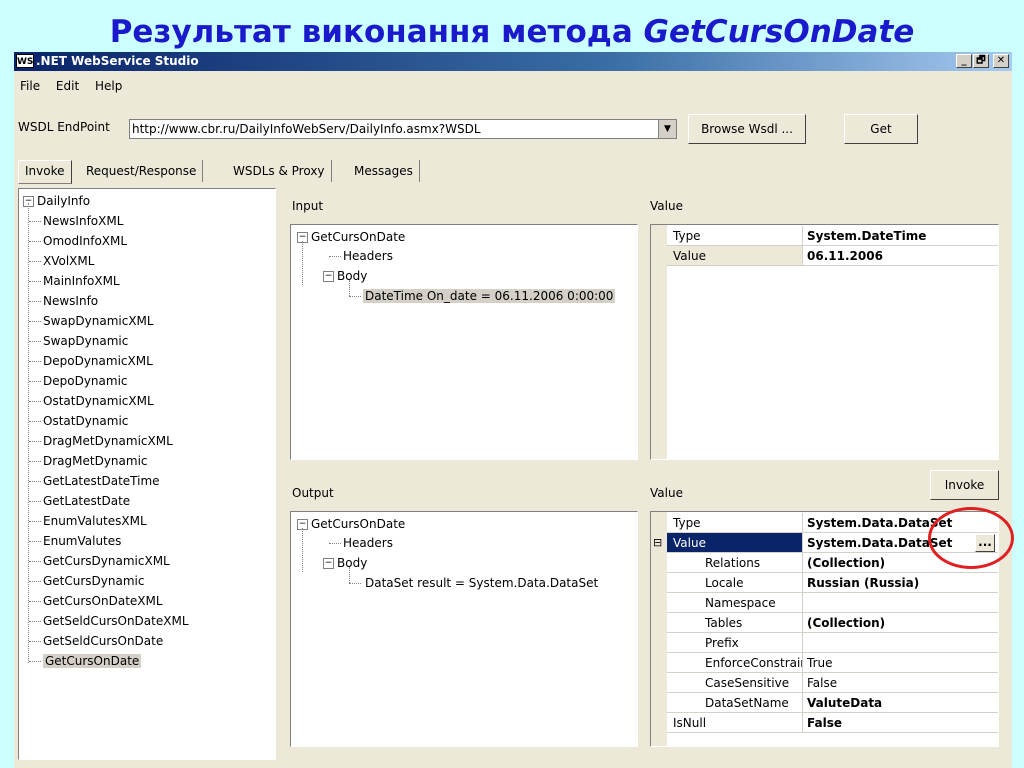 Image resolution: width=1024 pixels, height=768 pixels. Describe the element at coordinates (313, 493) in the screenshot. I see `output-label: Output` at that location.